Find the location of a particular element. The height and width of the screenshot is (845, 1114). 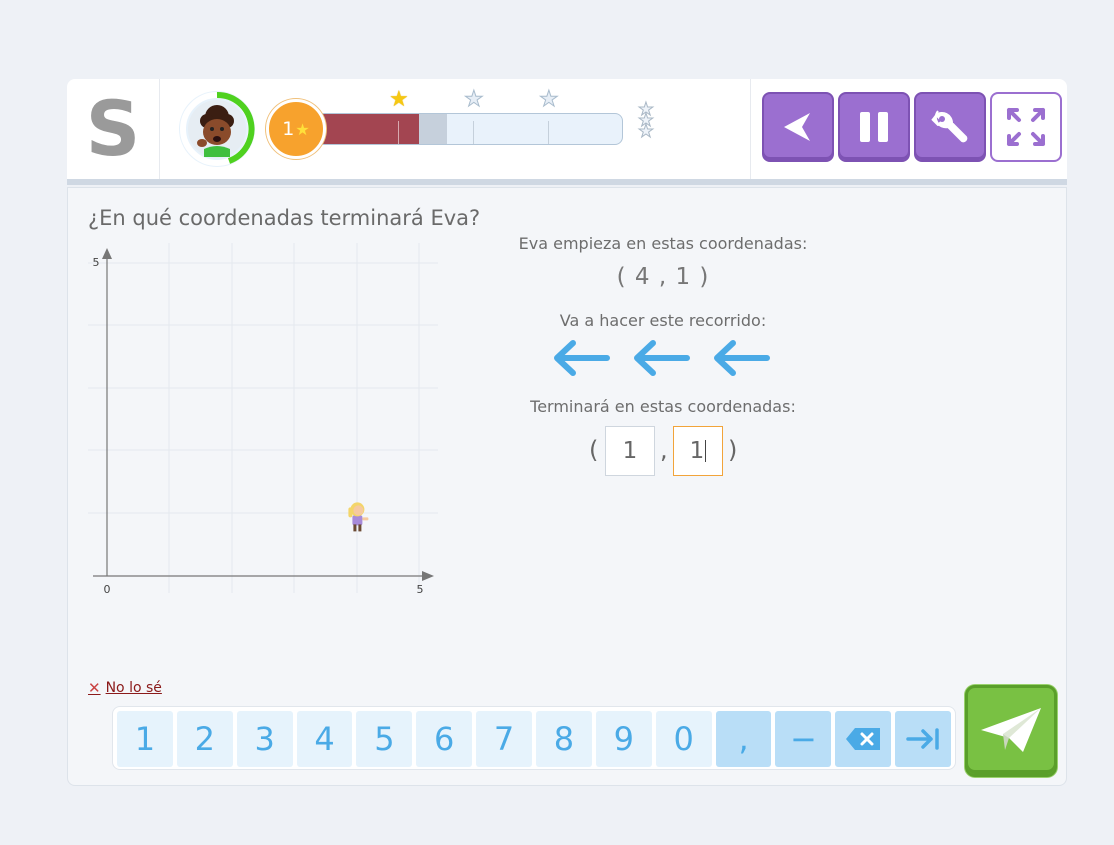

answer-row: ( 1 , 1 ) is located at coordinates (663, 452).